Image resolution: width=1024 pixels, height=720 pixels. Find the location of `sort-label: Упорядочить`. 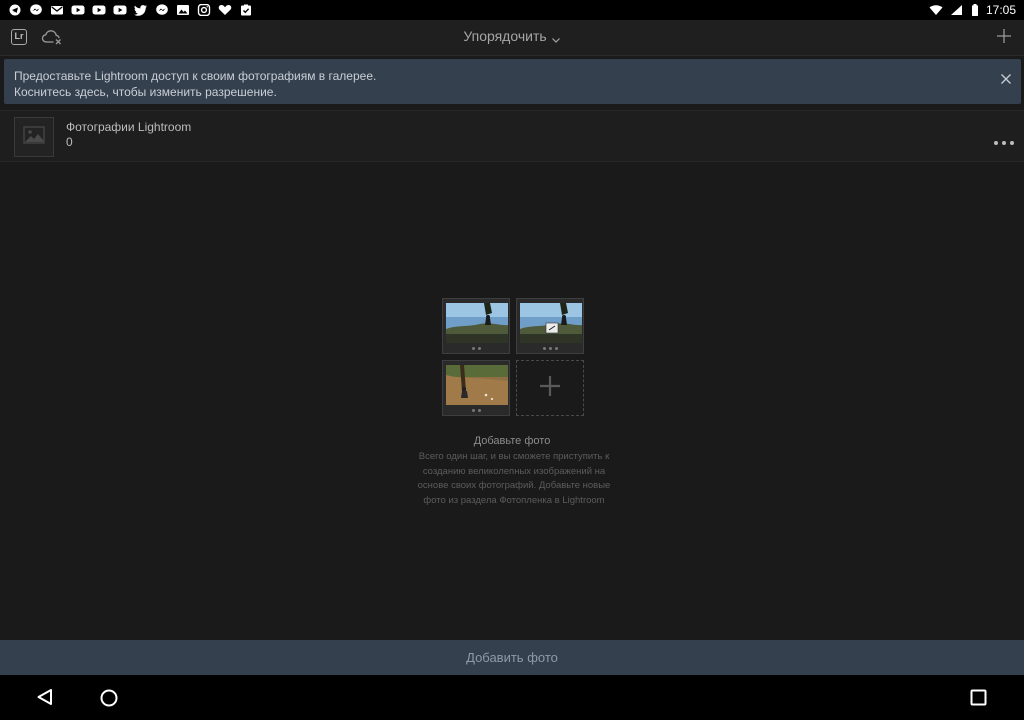

sort-label: Упорядочить is located at coordinates (505, 36).